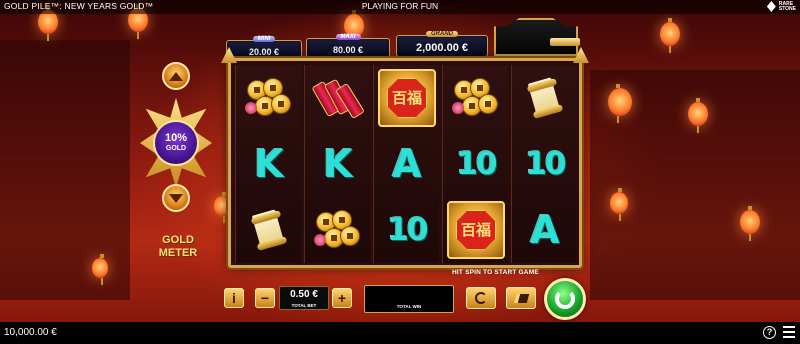  I want to click on reel-4: 10 百福, so click(475, 164).